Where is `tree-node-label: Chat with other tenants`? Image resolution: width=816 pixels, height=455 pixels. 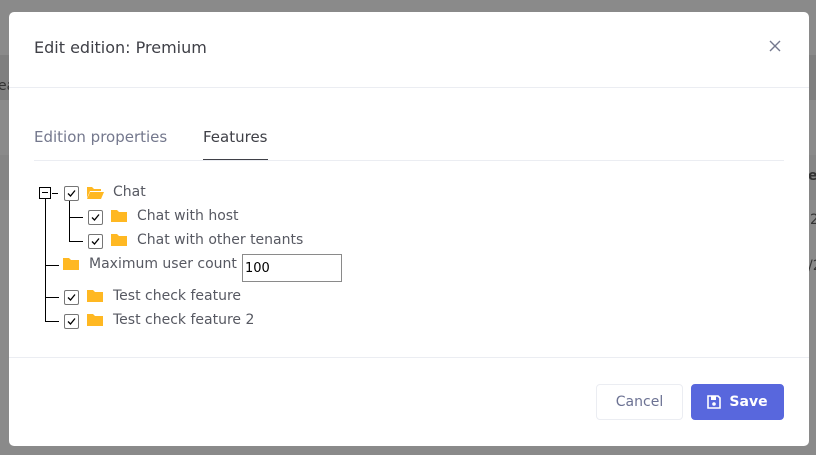
tree-node-label: Chat with other tenants is located at coordinates (220, 240).